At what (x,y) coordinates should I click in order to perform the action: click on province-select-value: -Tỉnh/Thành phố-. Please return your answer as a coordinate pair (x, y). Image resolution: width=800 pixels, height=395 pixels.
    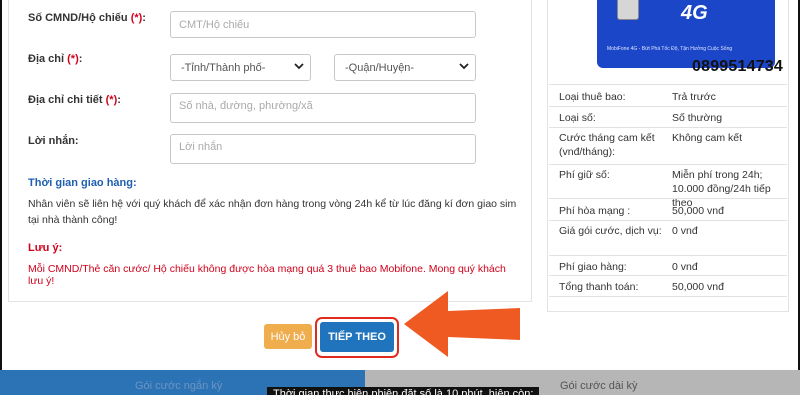
    Looking at the image, I should click on (223, 67).